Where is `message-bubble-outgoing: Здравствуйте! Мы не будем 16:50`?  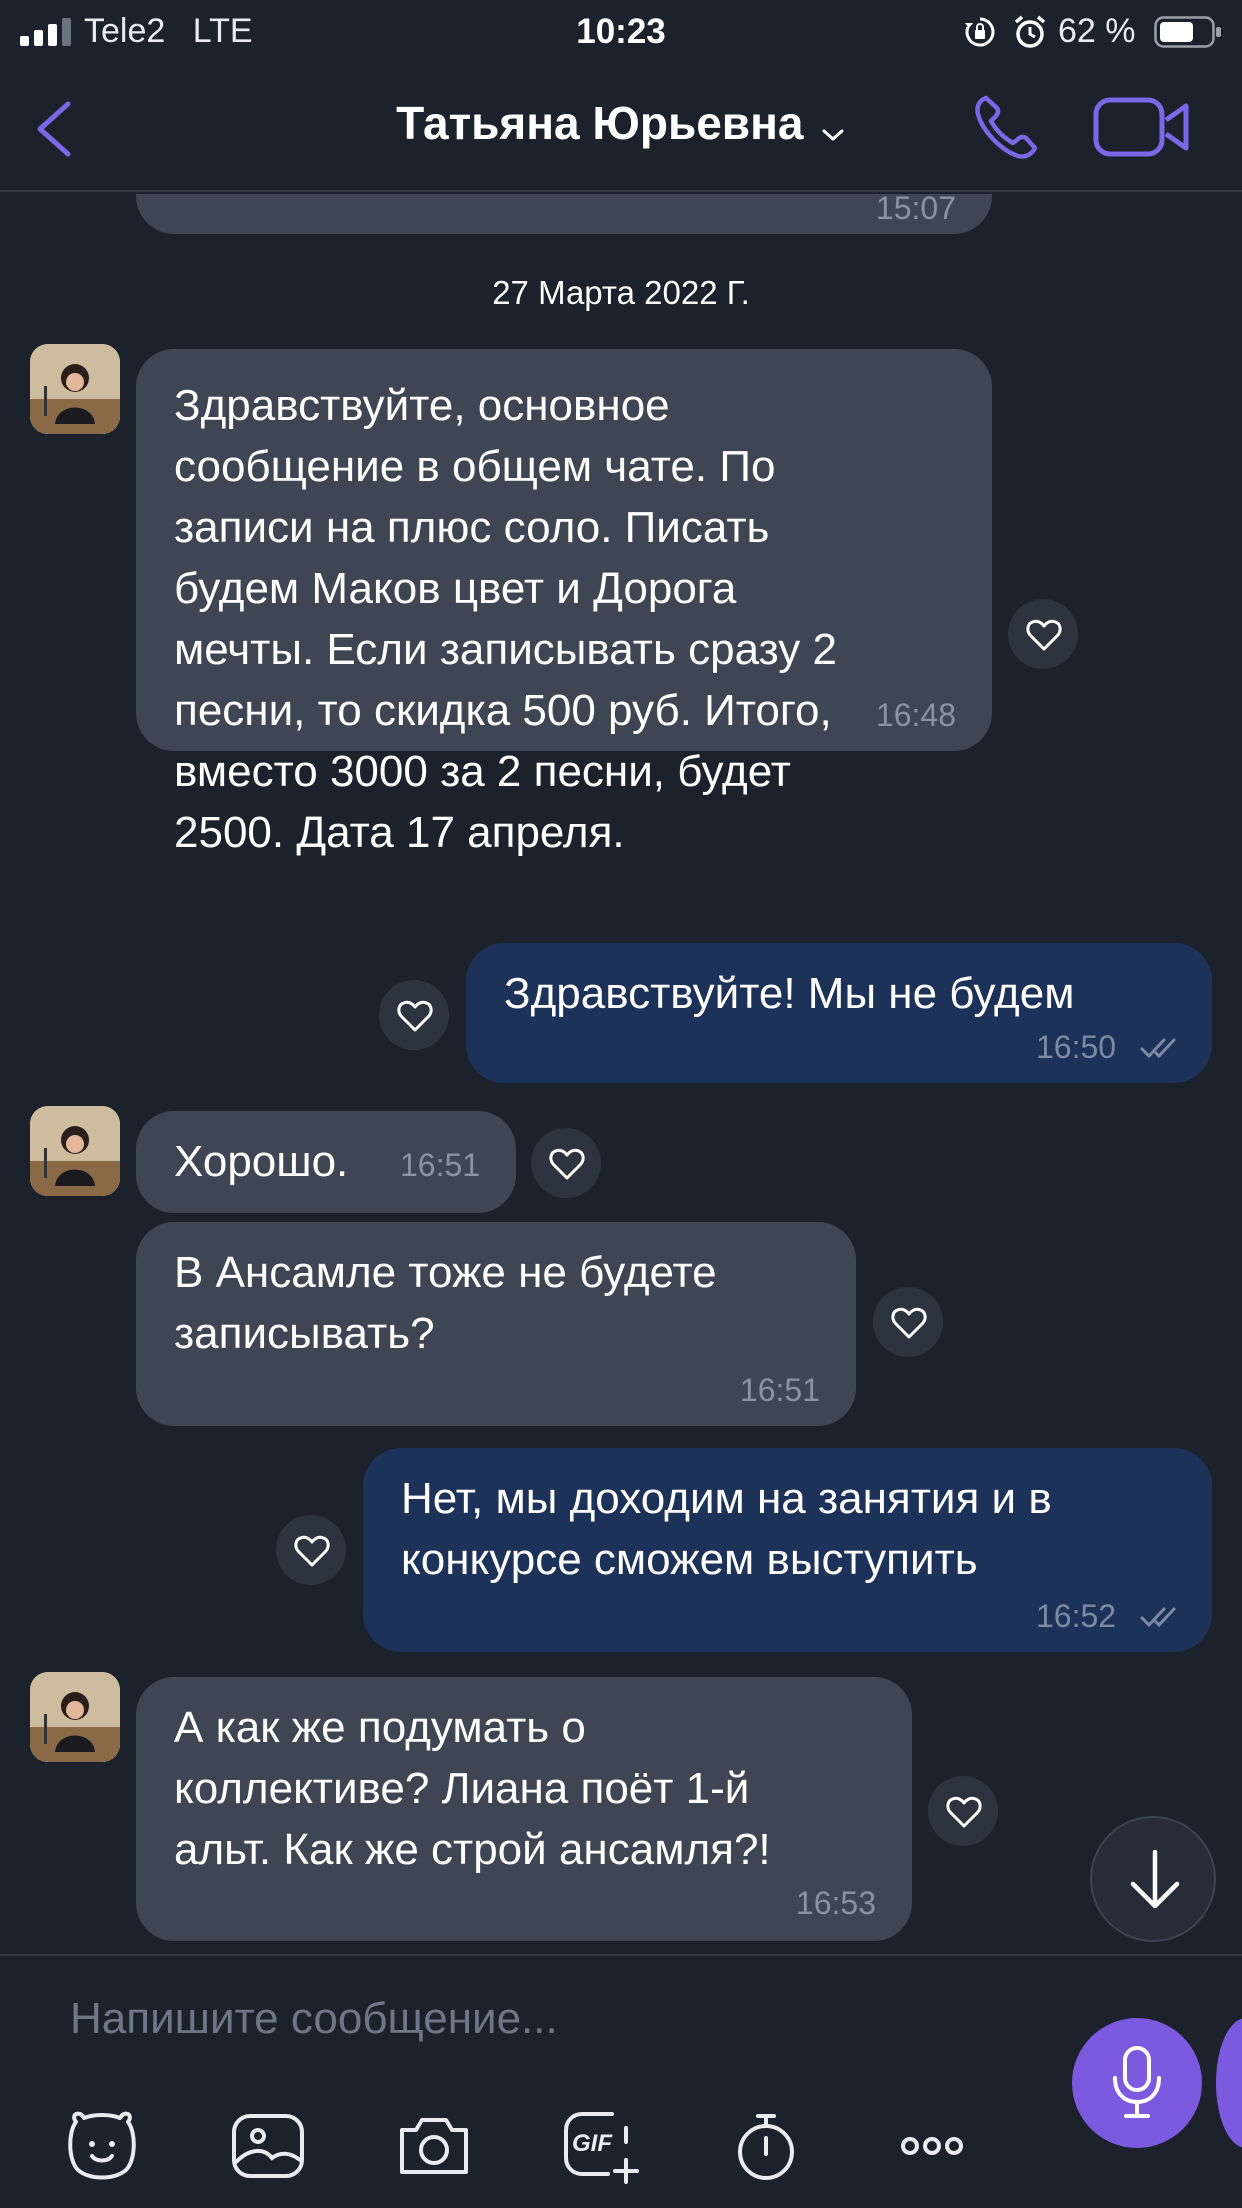
message-bubble-outgoing: Здравствуйте! Мы не будем 16:50 is located at coordinates (839, 1013).